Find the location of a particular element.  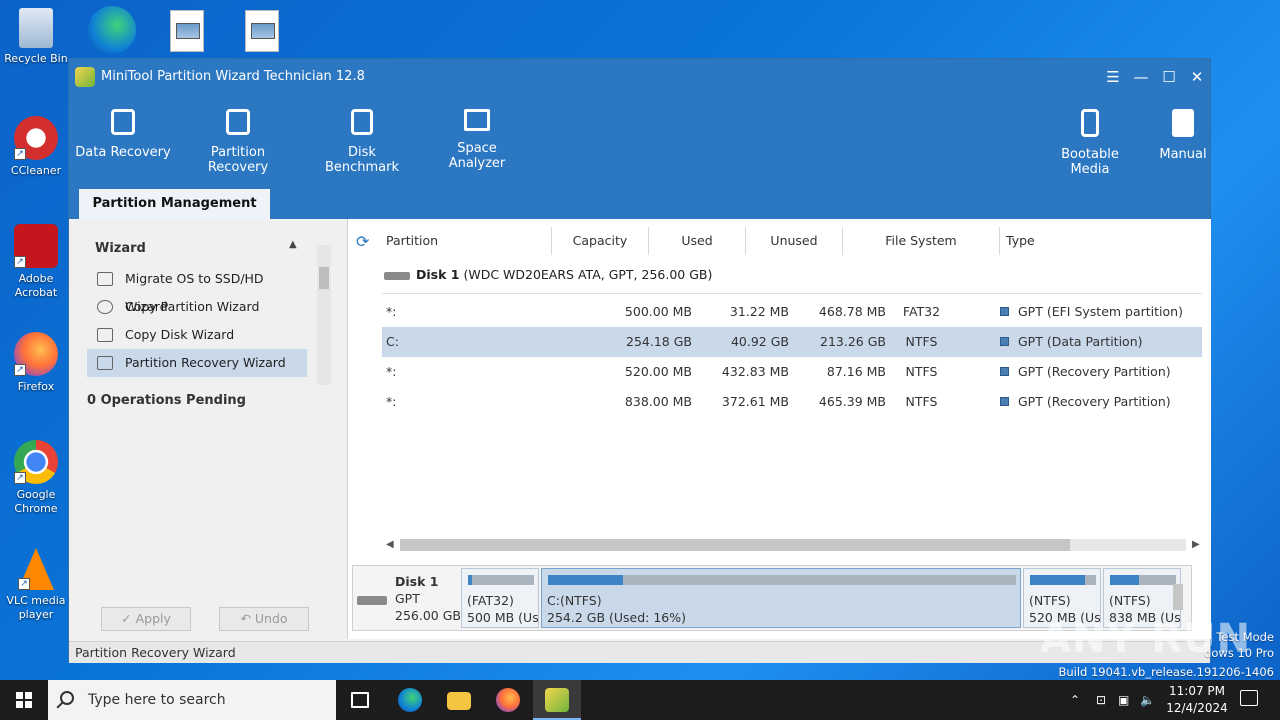

desktop-icon-label: CCleaner is located at coordinates (36, 170).